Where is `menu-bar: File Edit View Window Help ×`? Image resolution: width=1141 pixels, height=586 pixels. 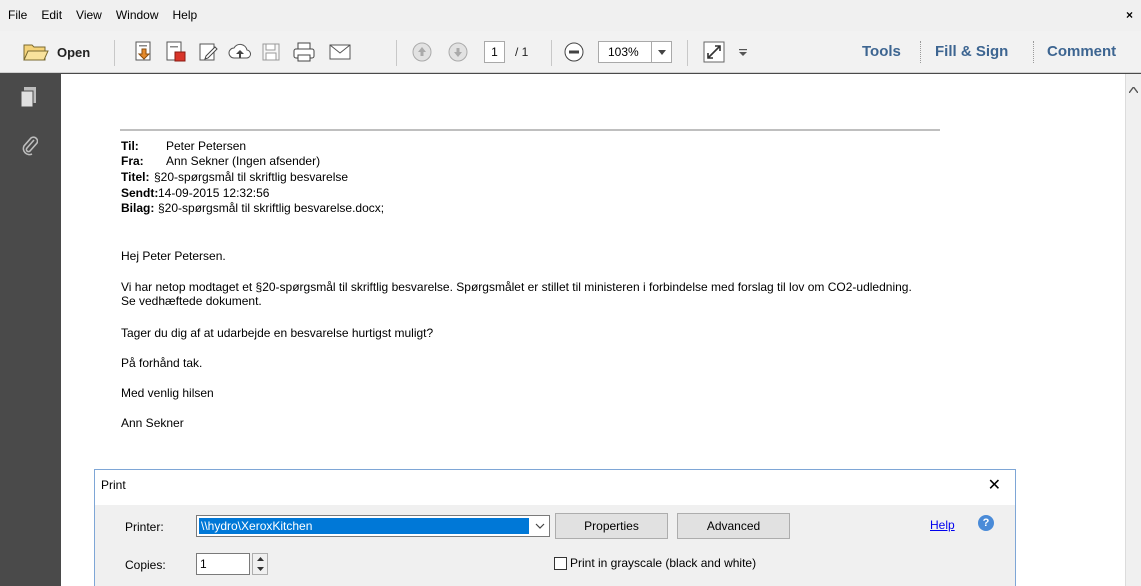 menu-bar: File Edit View Window Help × is located at coordinates (570, 15).